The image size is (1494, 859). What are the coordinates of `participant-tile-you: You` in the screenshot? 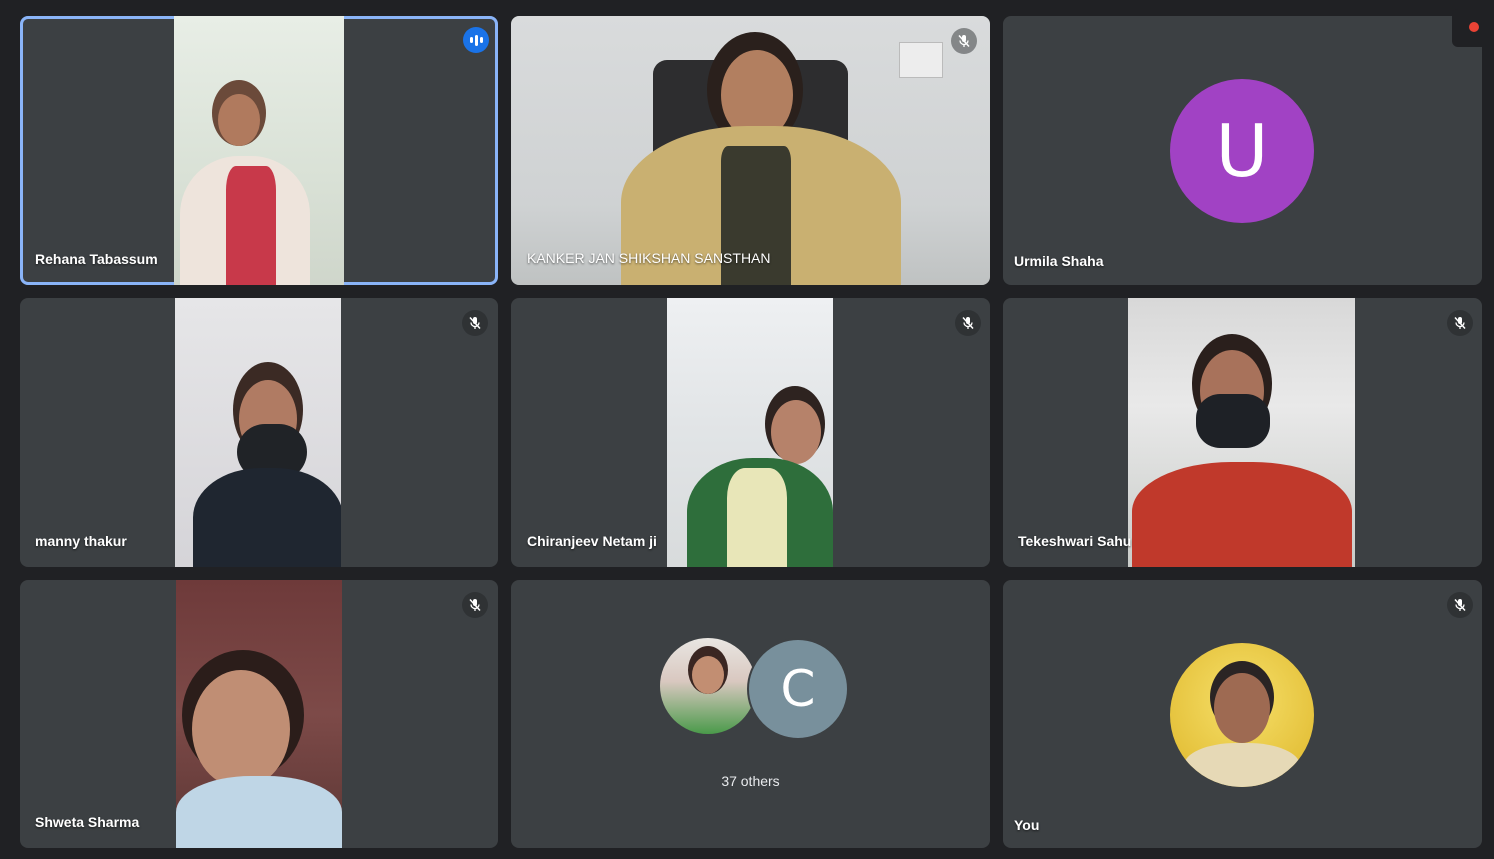 It's located at (1242, 714).